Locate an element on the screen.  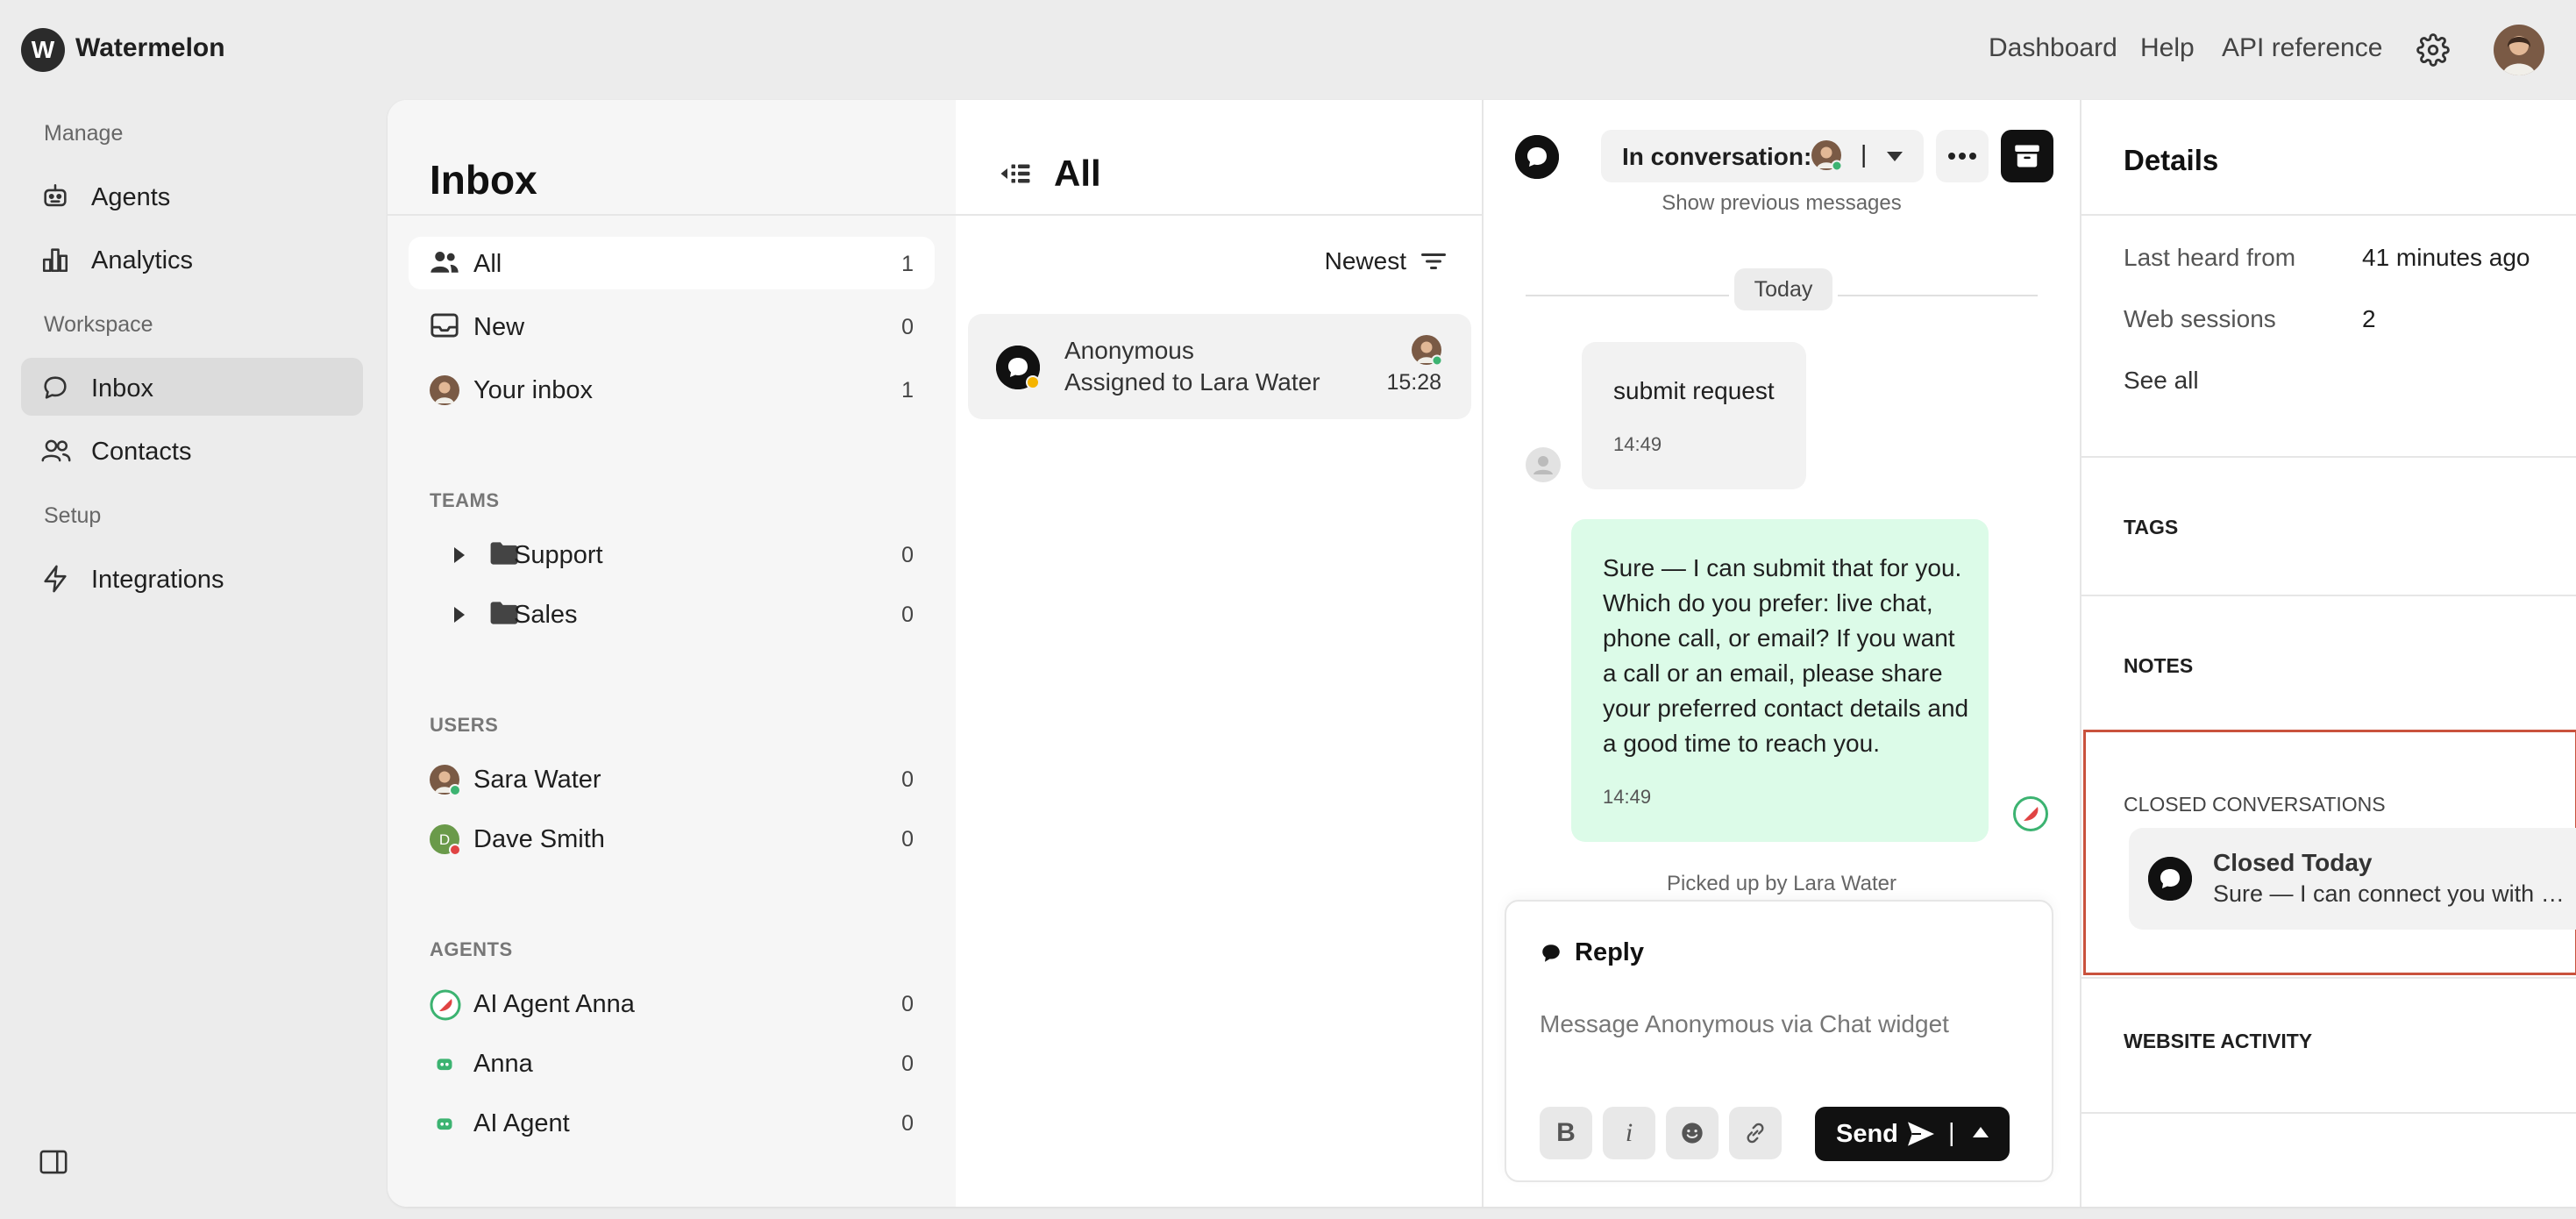
event-note: Picked up by Lara Water is located at coordinates (1781, 884).